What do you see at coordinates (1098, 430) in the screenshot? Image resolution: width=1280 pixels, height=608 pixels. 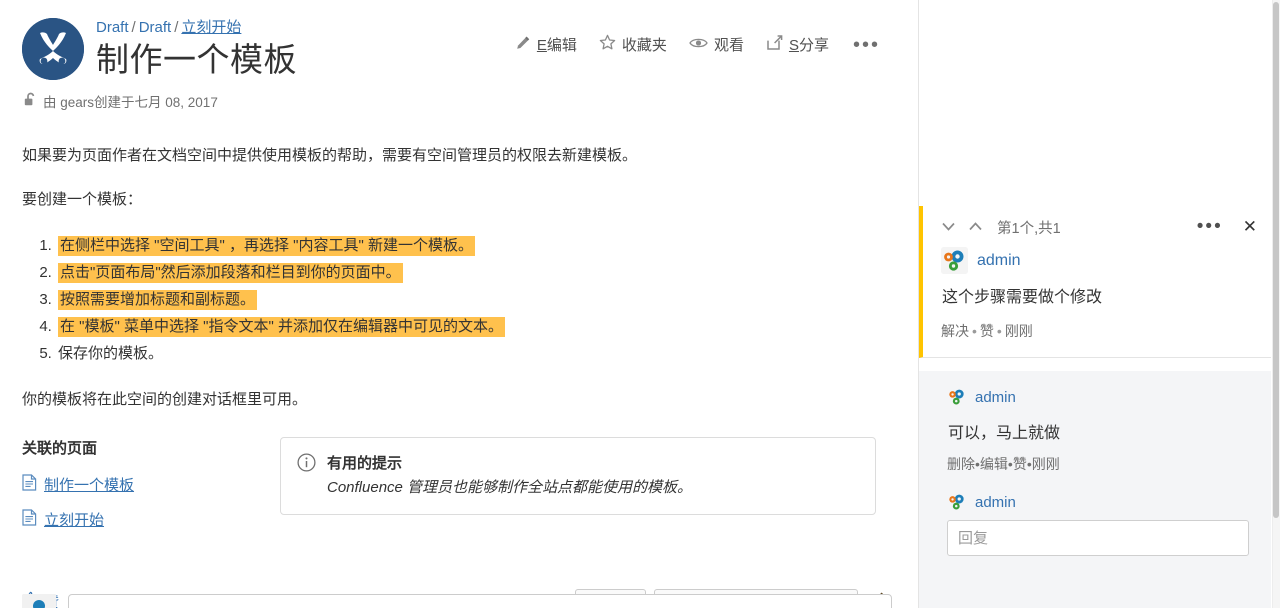 I see `reply-item: admin 可以，马上就做 删除•编辑•赞•刚刚` at bounding box center [1098, 430].